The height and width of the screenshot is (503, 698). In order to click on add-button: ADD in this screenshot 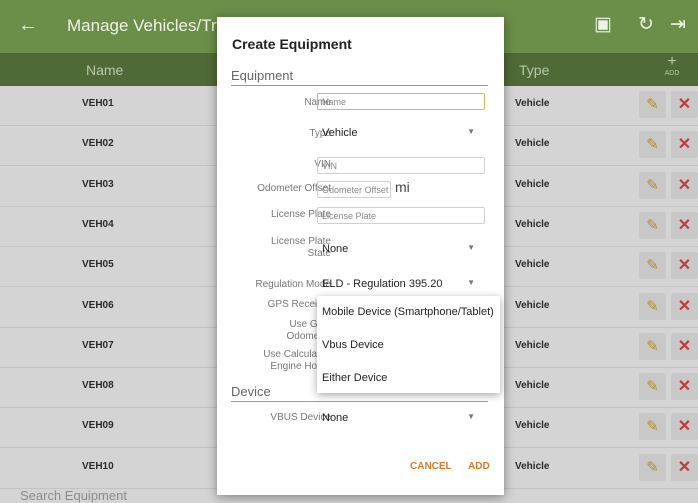, I will do `click(479, 466)`.